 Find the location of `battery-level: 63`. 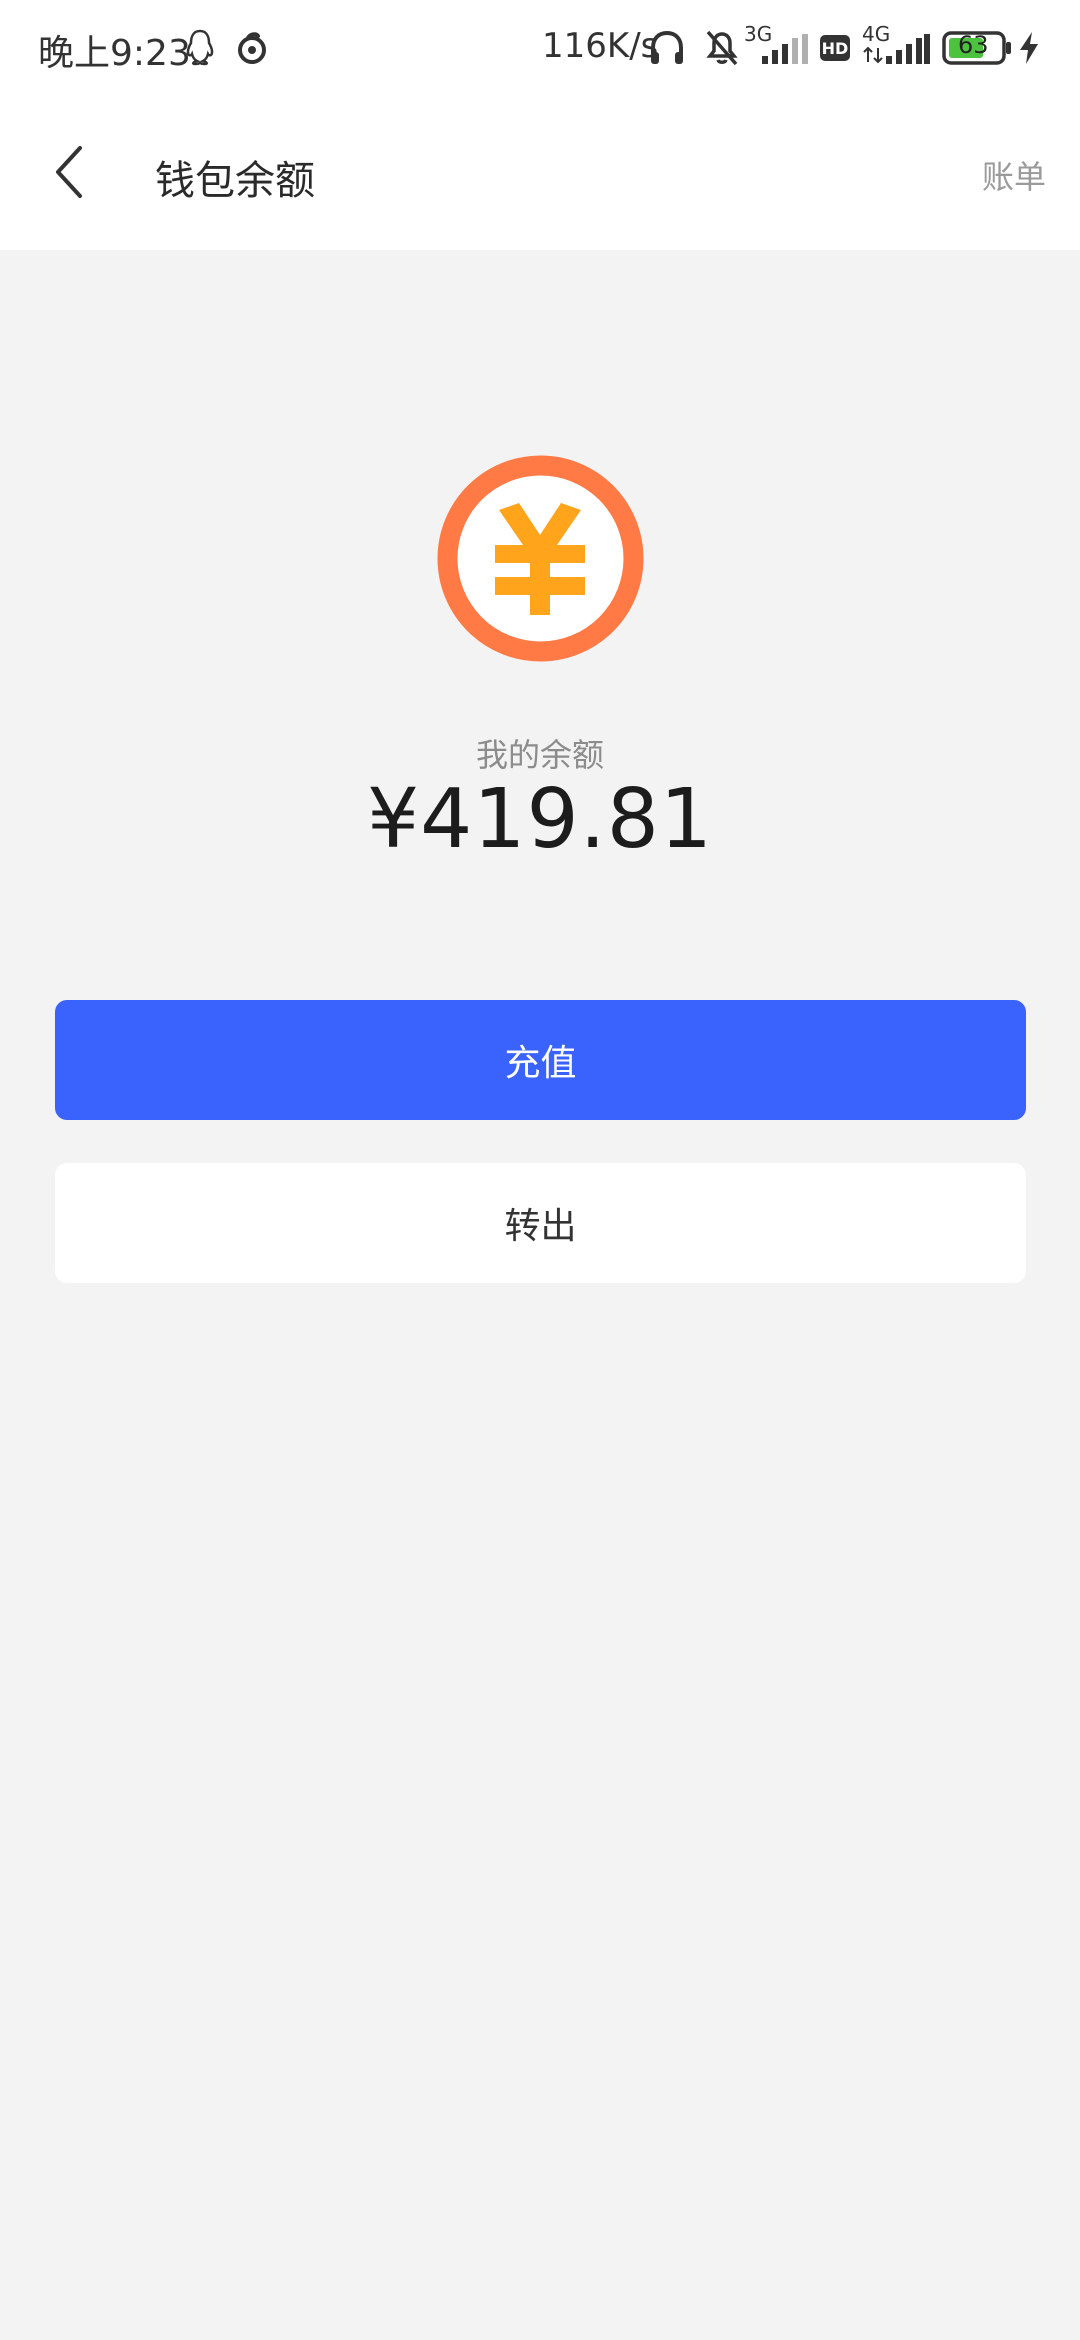

battery-level: 63 is located at coordinates (973, 45).